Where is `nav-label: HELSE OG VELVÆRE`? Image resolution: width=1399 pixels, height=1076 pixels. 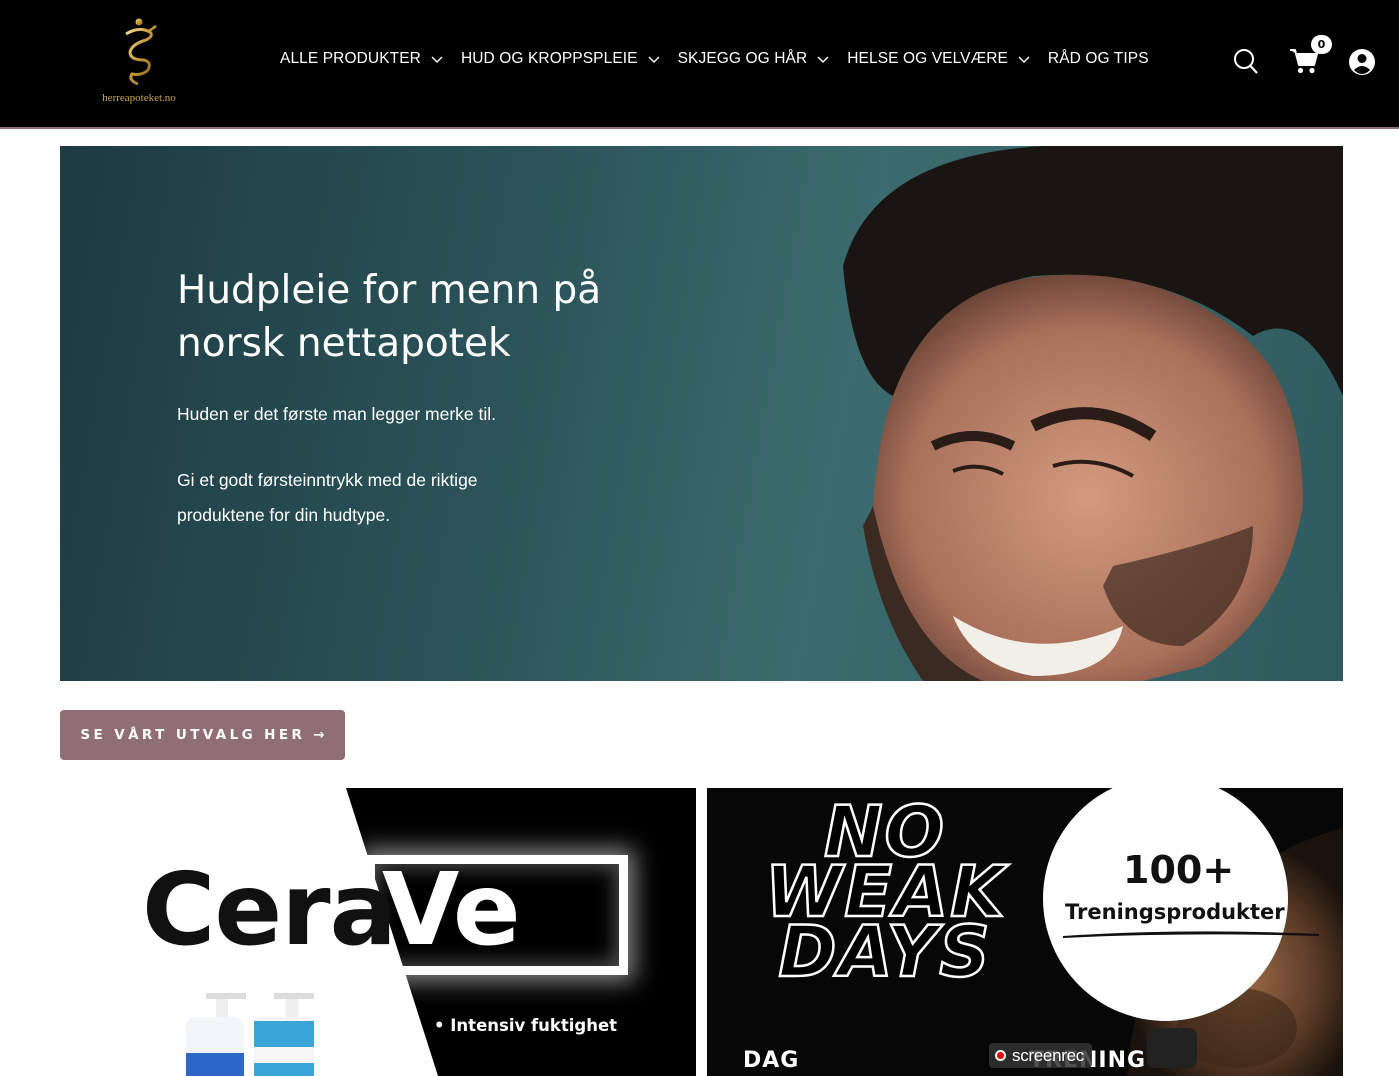 nav-label: HELSE OG VELVÆRE is located at coordinates (927, 58).